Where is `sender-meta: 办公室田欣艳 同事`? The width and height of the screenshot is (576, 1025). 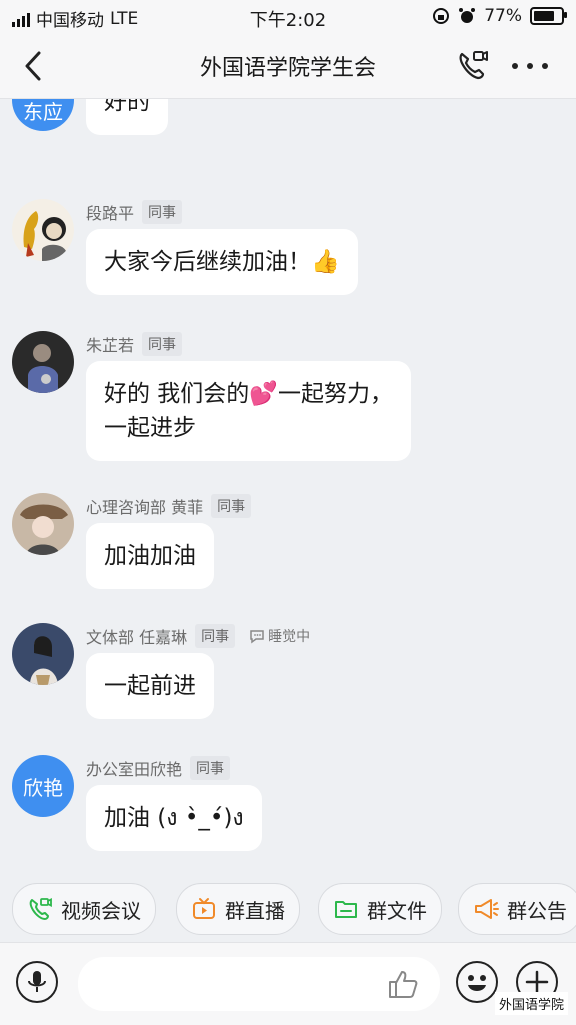 sender-meta: 办公室田欣艳 同事 is located at coordinates (158, 768).